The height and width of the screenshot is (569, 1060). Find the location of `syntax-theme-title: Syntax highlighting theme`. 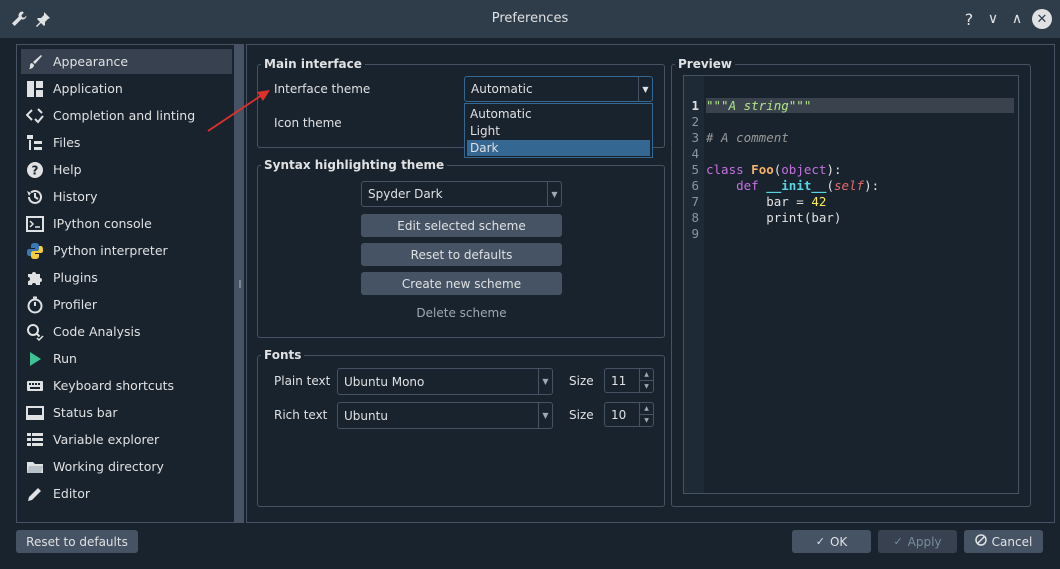

syntax-theme-title: Syntax highlighting theme is located at coordinates (354, 165).